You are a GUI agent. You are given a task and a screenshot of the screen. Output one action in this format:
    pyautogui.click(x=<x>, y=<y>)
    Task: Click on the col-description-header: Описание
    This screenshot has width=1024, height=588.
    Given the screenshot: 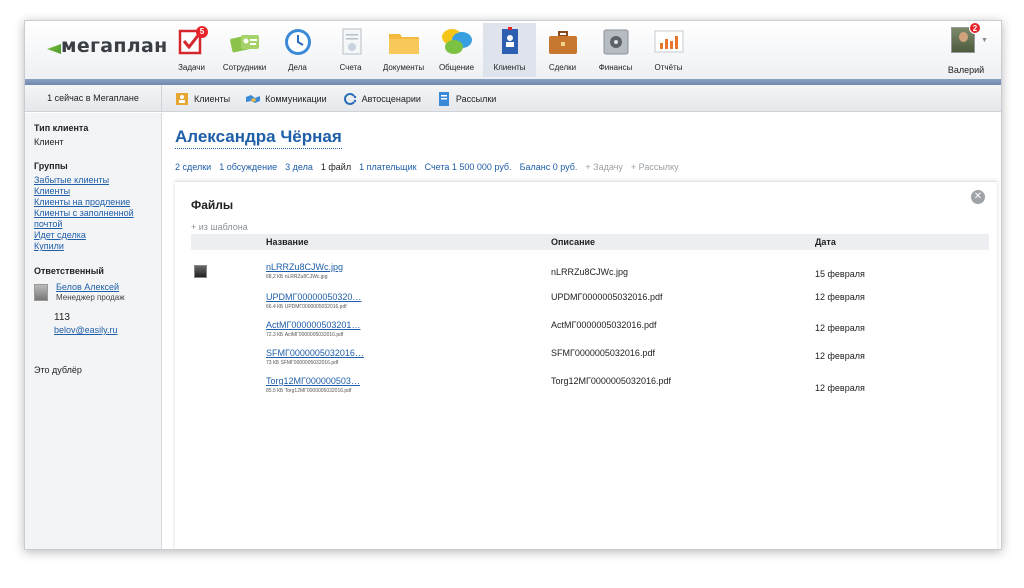 What is the action you would take?
    pyautogui.click(x=573, y=242)
    